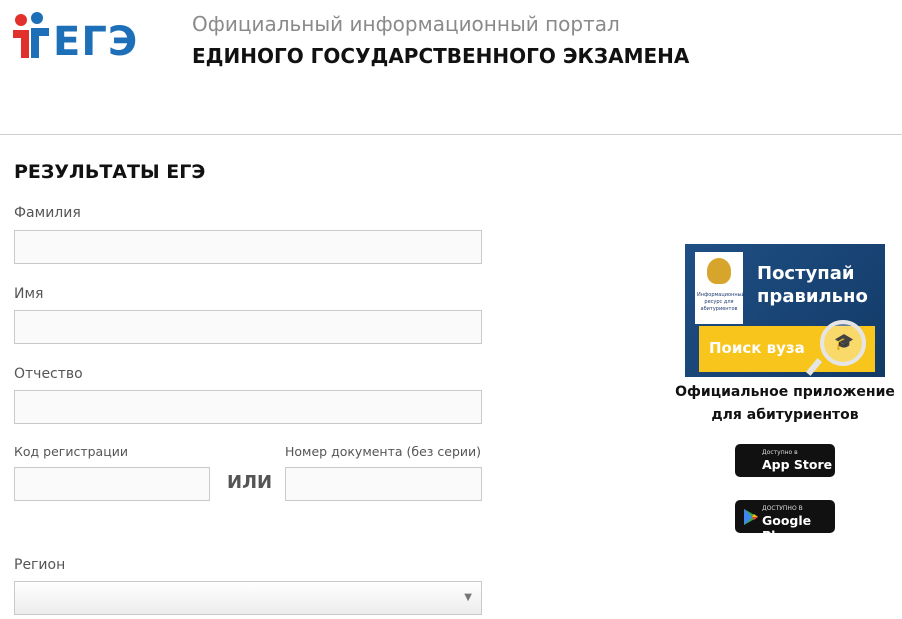  What do you see at coordinates (757, 348) in the screenshot?
I see `search-label: Поиск вуза` at bounding box center [757, 348].